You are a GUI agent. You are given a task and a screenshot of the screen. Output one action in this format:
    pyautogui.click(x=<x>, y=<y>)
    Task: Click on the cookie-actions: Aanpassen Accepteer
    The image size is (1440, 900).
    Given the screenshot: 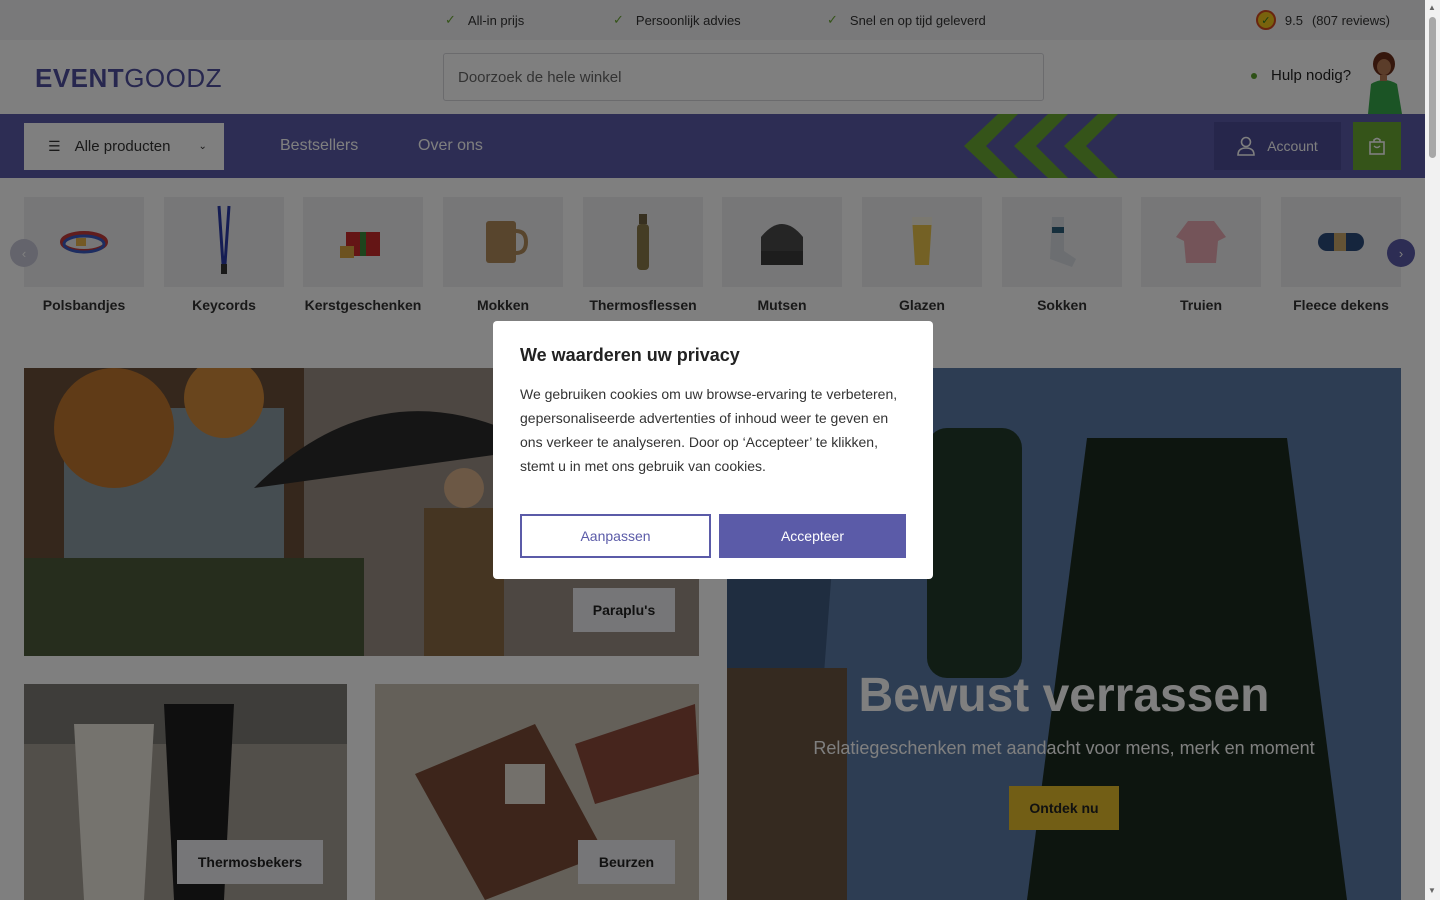 What is the action you would take?
    pyautogui.click(x=713, y=536)
    